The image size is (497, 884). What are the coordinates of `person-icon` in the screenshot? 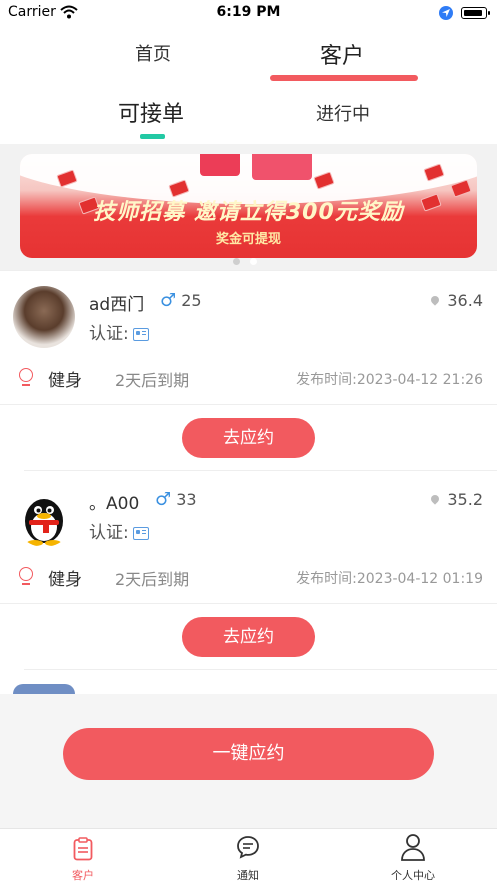 It's located at (413, 847).